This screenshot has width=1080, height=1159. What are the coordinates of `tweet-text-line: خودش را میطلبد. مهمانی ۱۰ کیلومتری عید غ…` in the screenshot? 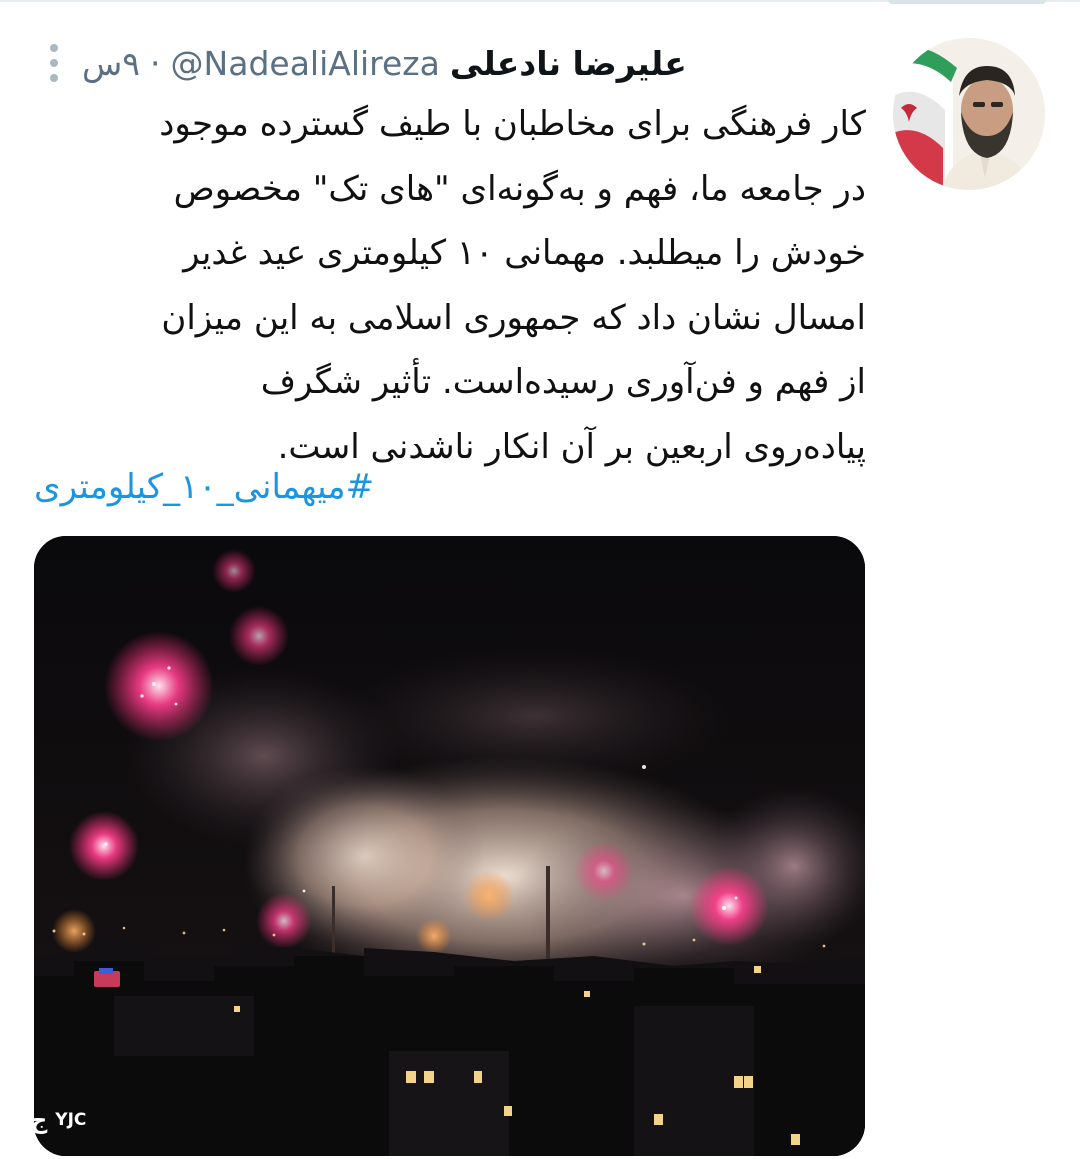 It's located at (524, 253).